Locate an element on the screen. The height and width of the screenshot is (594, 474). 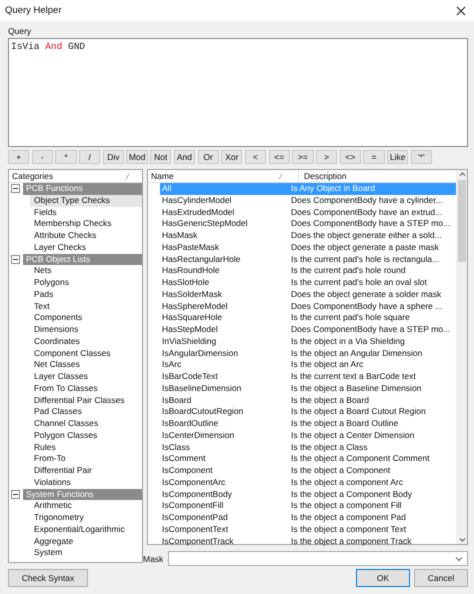
function-name: IsCenterDimension is located at coordinates (199, 436).